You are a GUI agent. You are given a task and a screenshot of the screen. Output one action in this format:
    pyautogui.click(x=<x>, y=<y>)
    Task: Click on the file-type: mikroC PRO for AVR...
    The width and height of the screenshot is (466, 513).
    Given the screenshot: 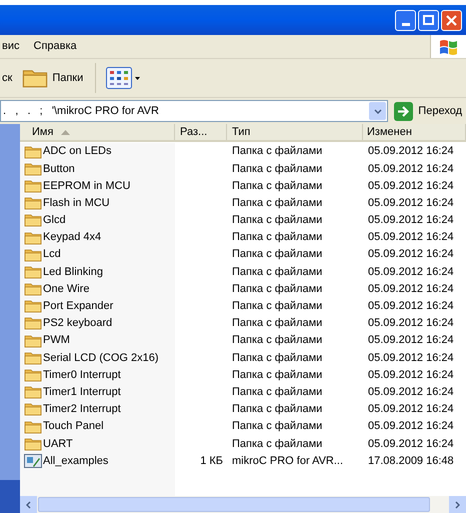 What is the action you would take?
    pyautogui.click(x=288, y=461)
    